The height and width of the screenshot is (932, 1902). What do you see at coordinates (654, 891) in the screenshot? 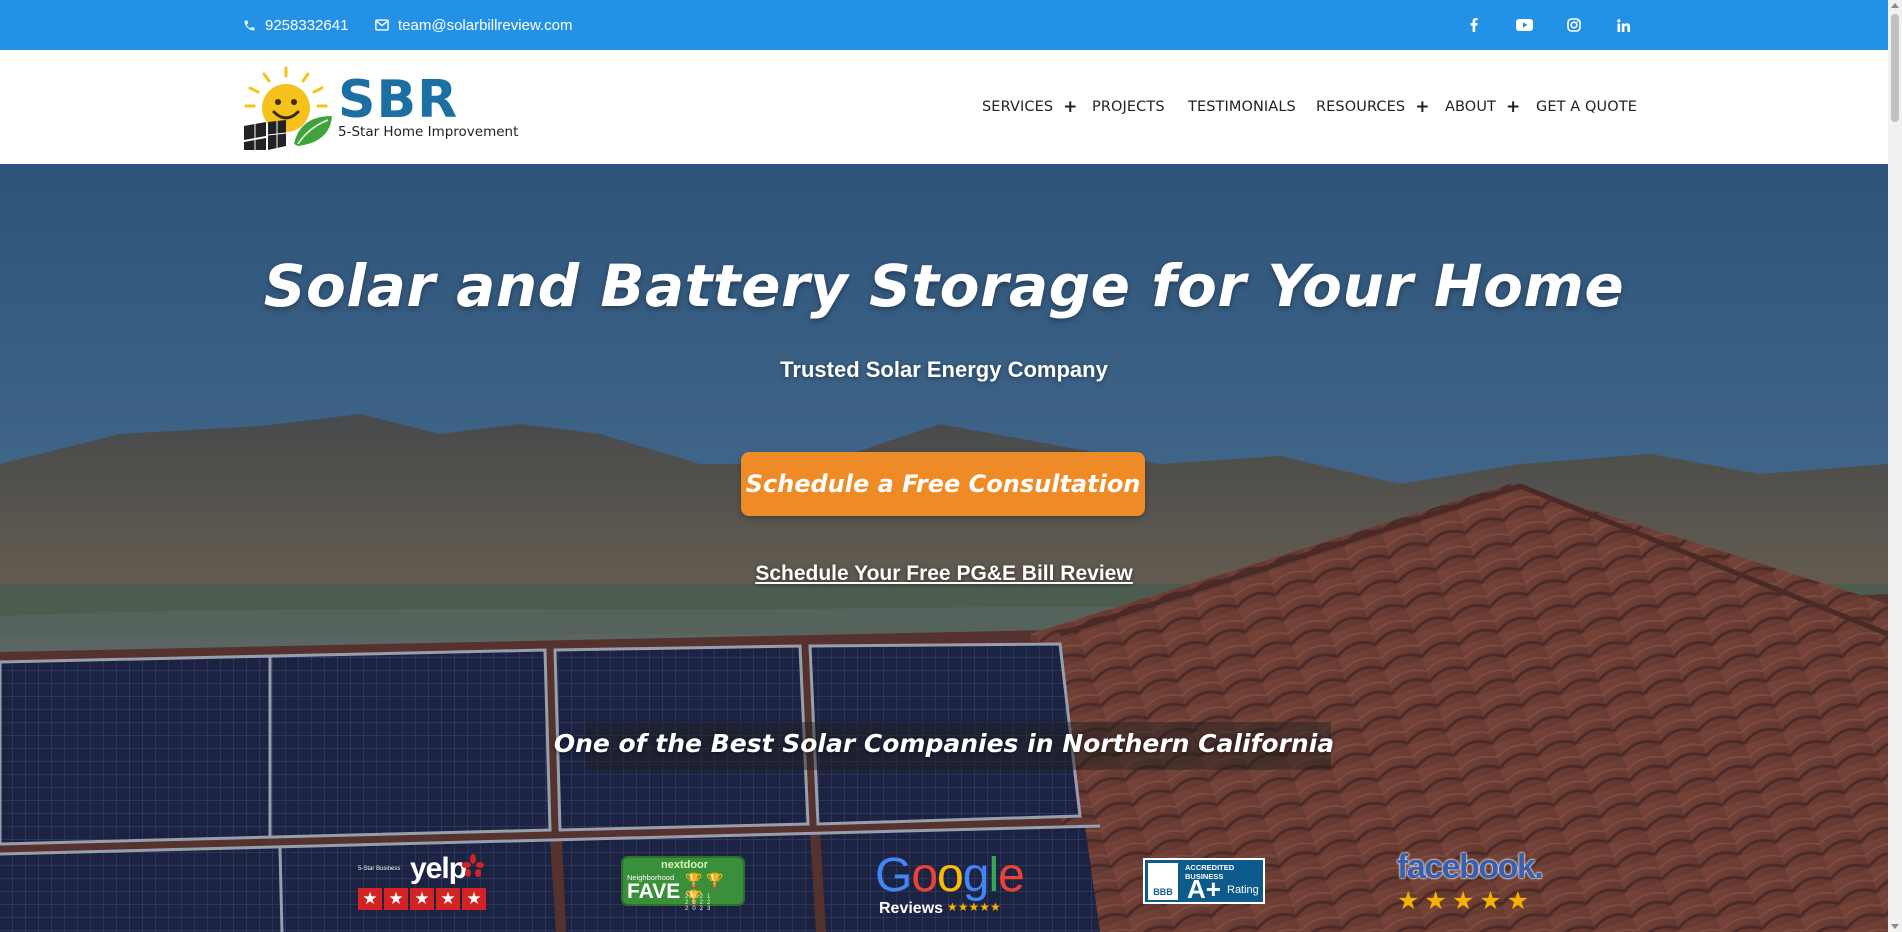
I see `nextdoor-fave-label: FAVE` at bounding box center [654, 891].